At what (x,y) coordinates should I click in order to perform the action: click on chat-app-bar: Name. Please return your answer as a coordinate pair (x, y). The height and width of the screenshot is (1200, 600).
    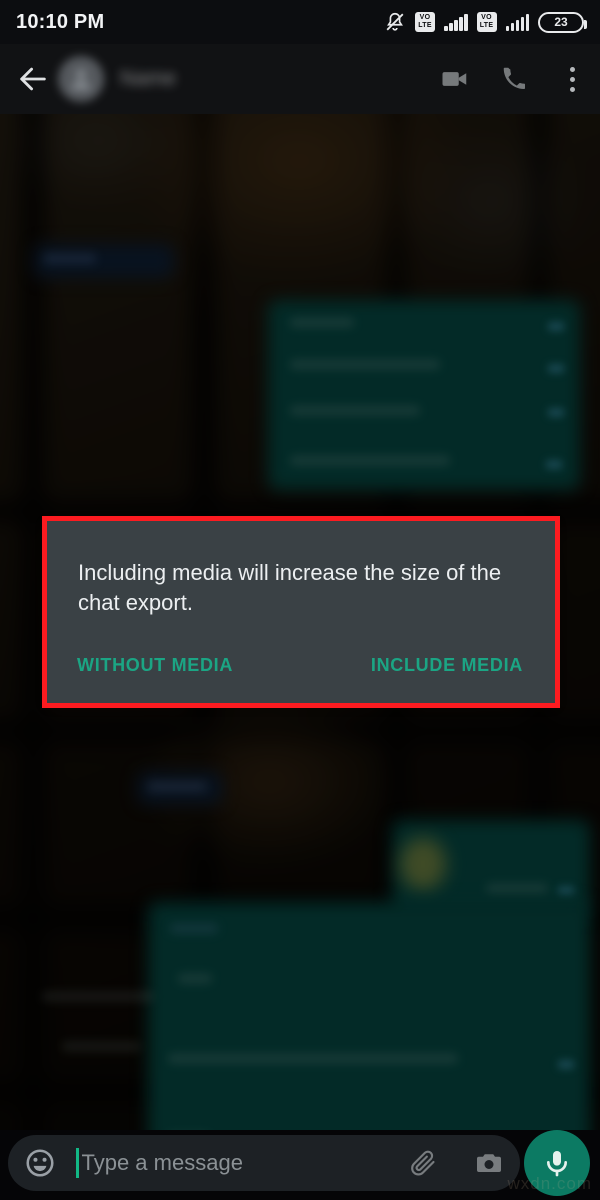
    Looking at the image, I should click on (300, 79).